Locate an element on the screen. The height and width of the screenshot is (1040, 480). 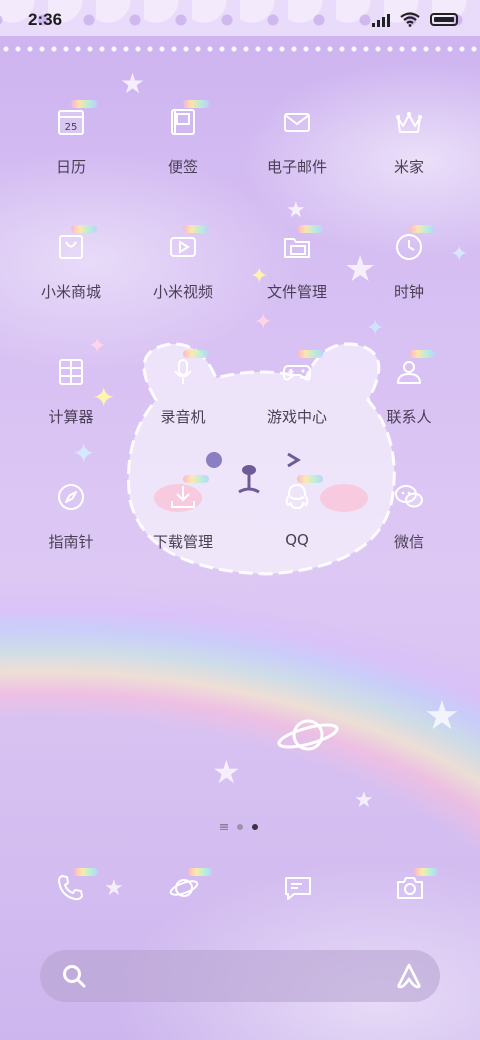
app-wechat: 微信 is located at coordinates (409, 513).